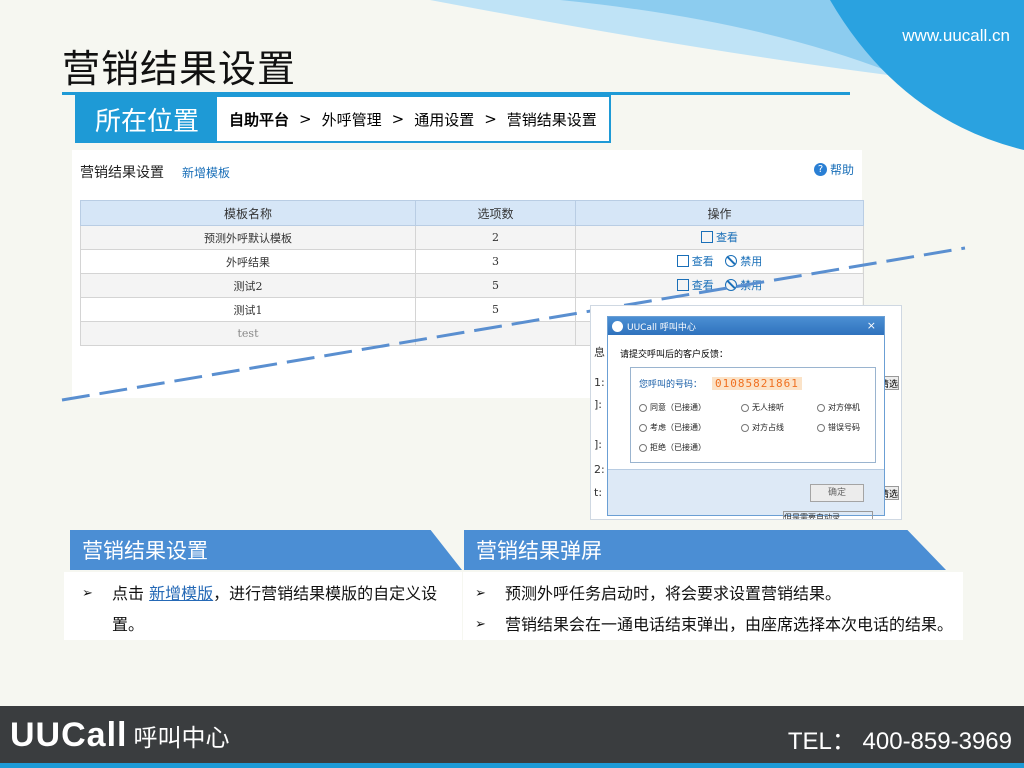 The height and width of the screenshot is (768, 1024). Describe the element at coordinates (248, 333) in the screenshot. I see `template-name: test` at that location.